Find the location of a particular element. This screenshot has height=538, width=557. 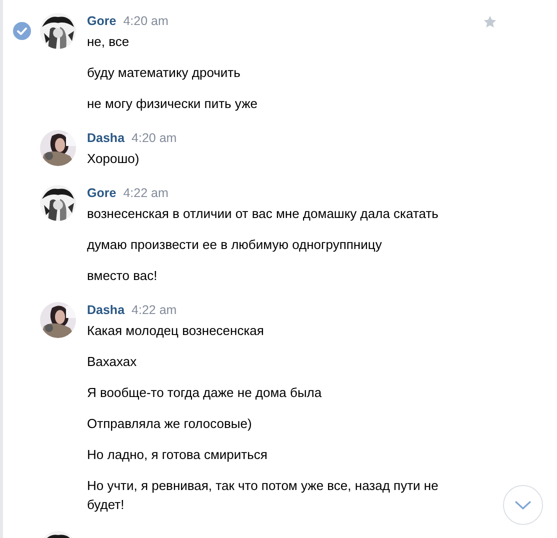

scroll-down-button is located at coordinates (523, 505).